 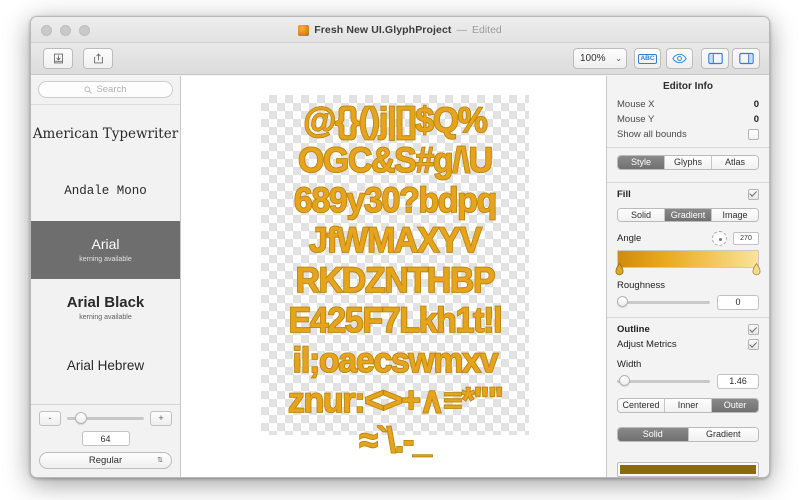 I want to click on font-list-item-arial: Arial kerning available, so click(x=105, y=250).